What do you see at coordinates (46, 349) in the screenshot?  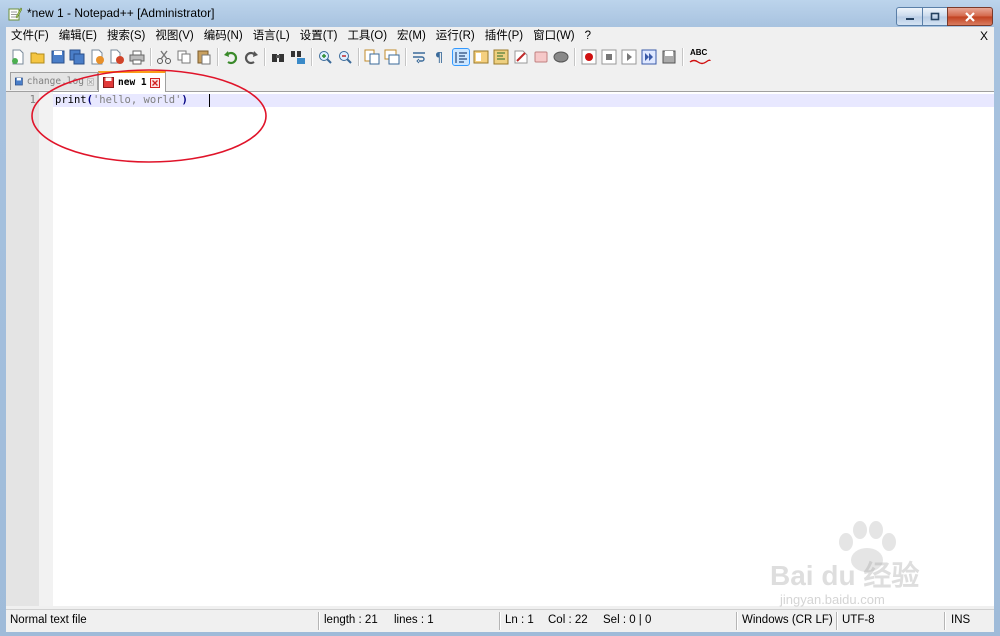 I see `fold-margin` at bounding box center [46, 349].